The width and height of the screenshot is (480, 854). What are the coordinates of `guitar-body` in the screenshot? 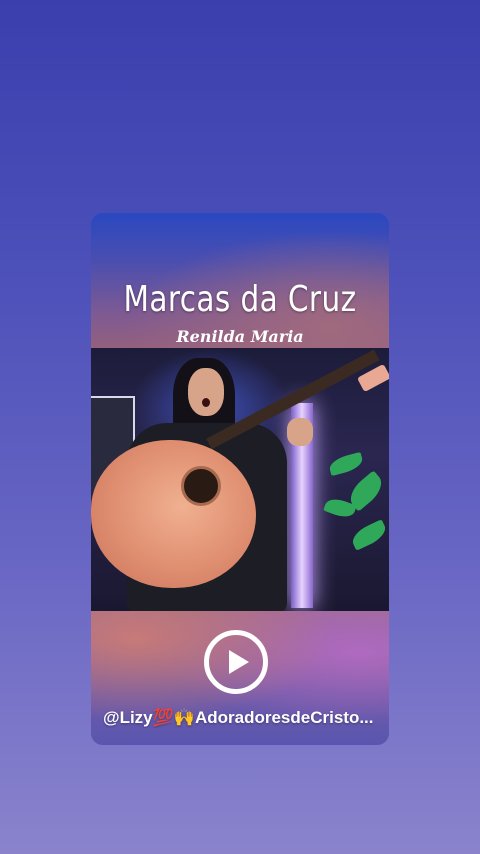 It's located at (173, 514).